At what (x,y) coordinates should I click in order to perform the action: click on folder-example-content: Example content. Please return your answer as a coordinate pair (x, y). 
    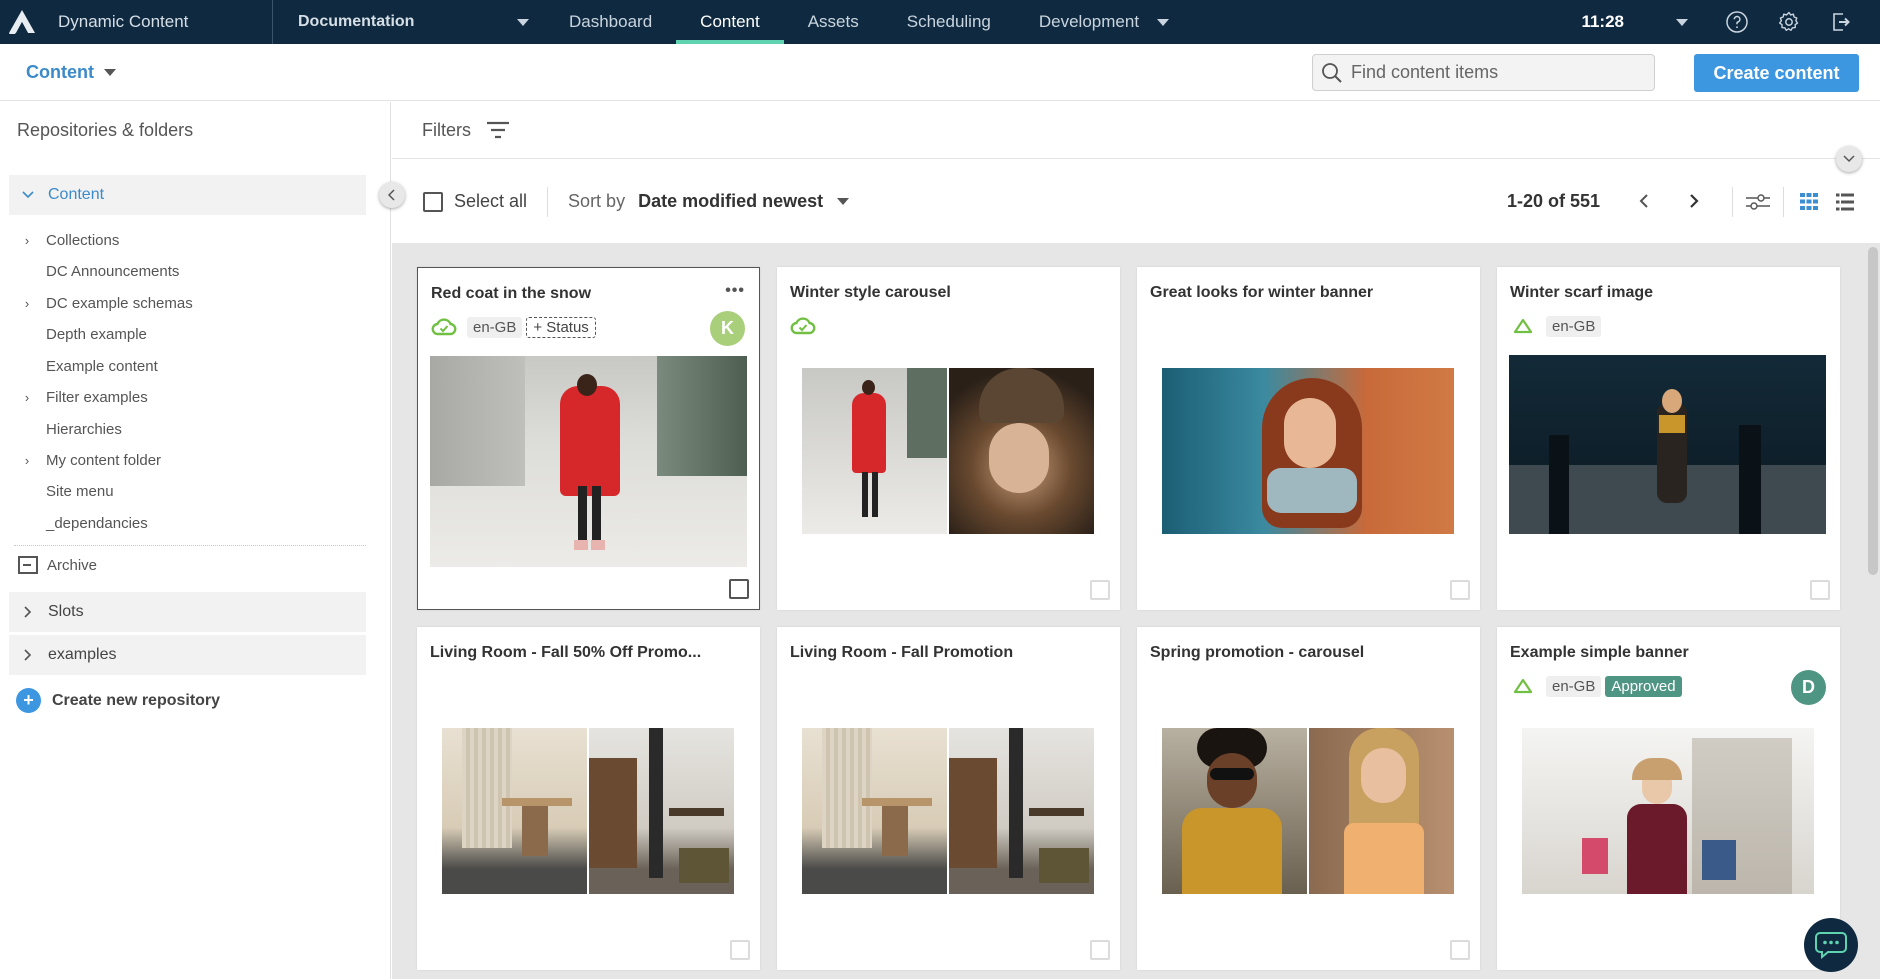
    Looking at the image, I should click on (102, 366).